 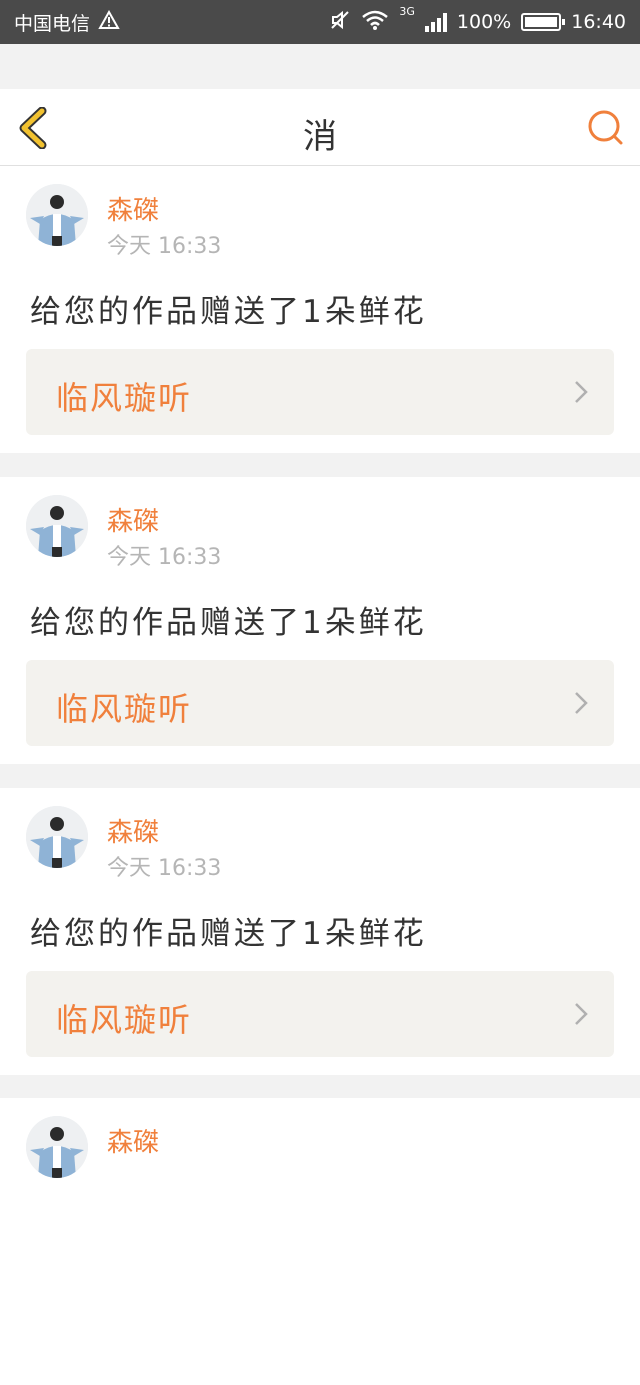 I want to click on clock: 16:40, so click(x=598, y=22).